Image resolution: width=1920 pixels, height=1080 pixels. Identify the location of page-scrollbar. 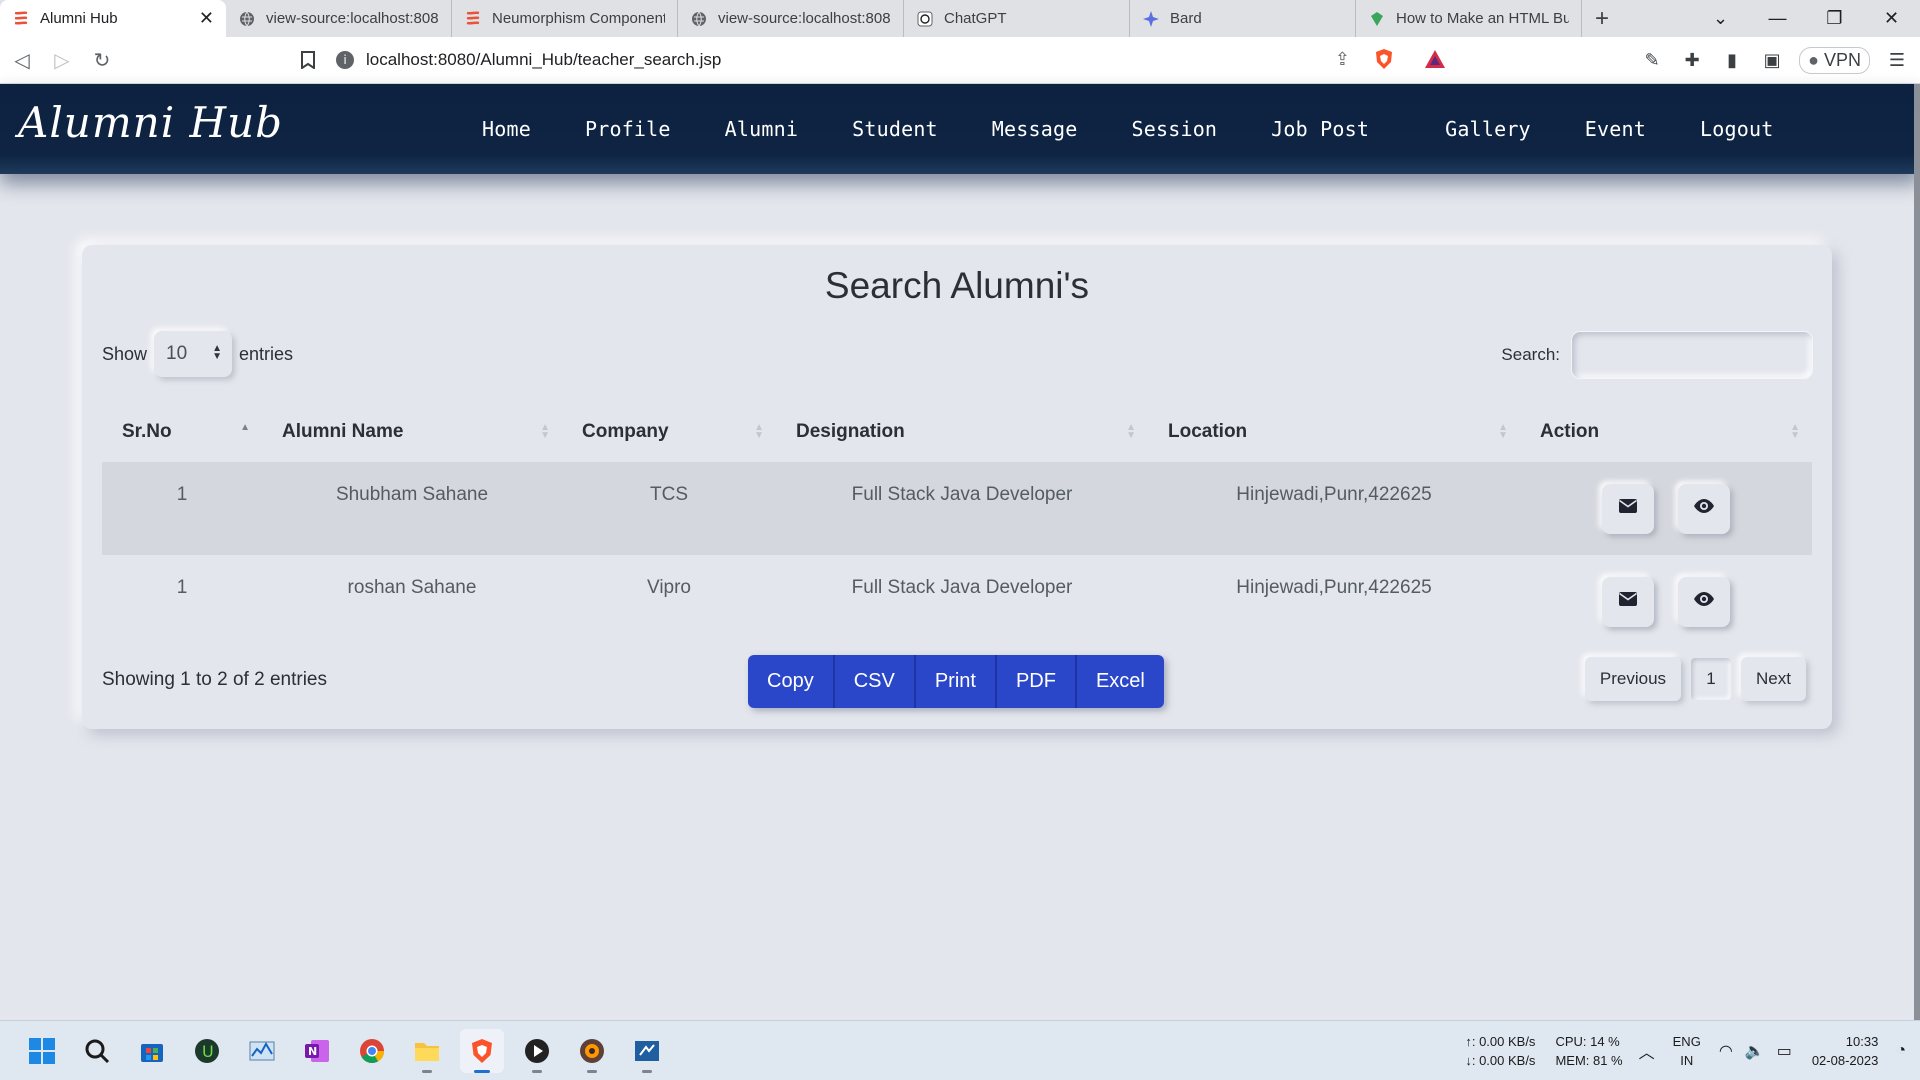
(1917, 552).